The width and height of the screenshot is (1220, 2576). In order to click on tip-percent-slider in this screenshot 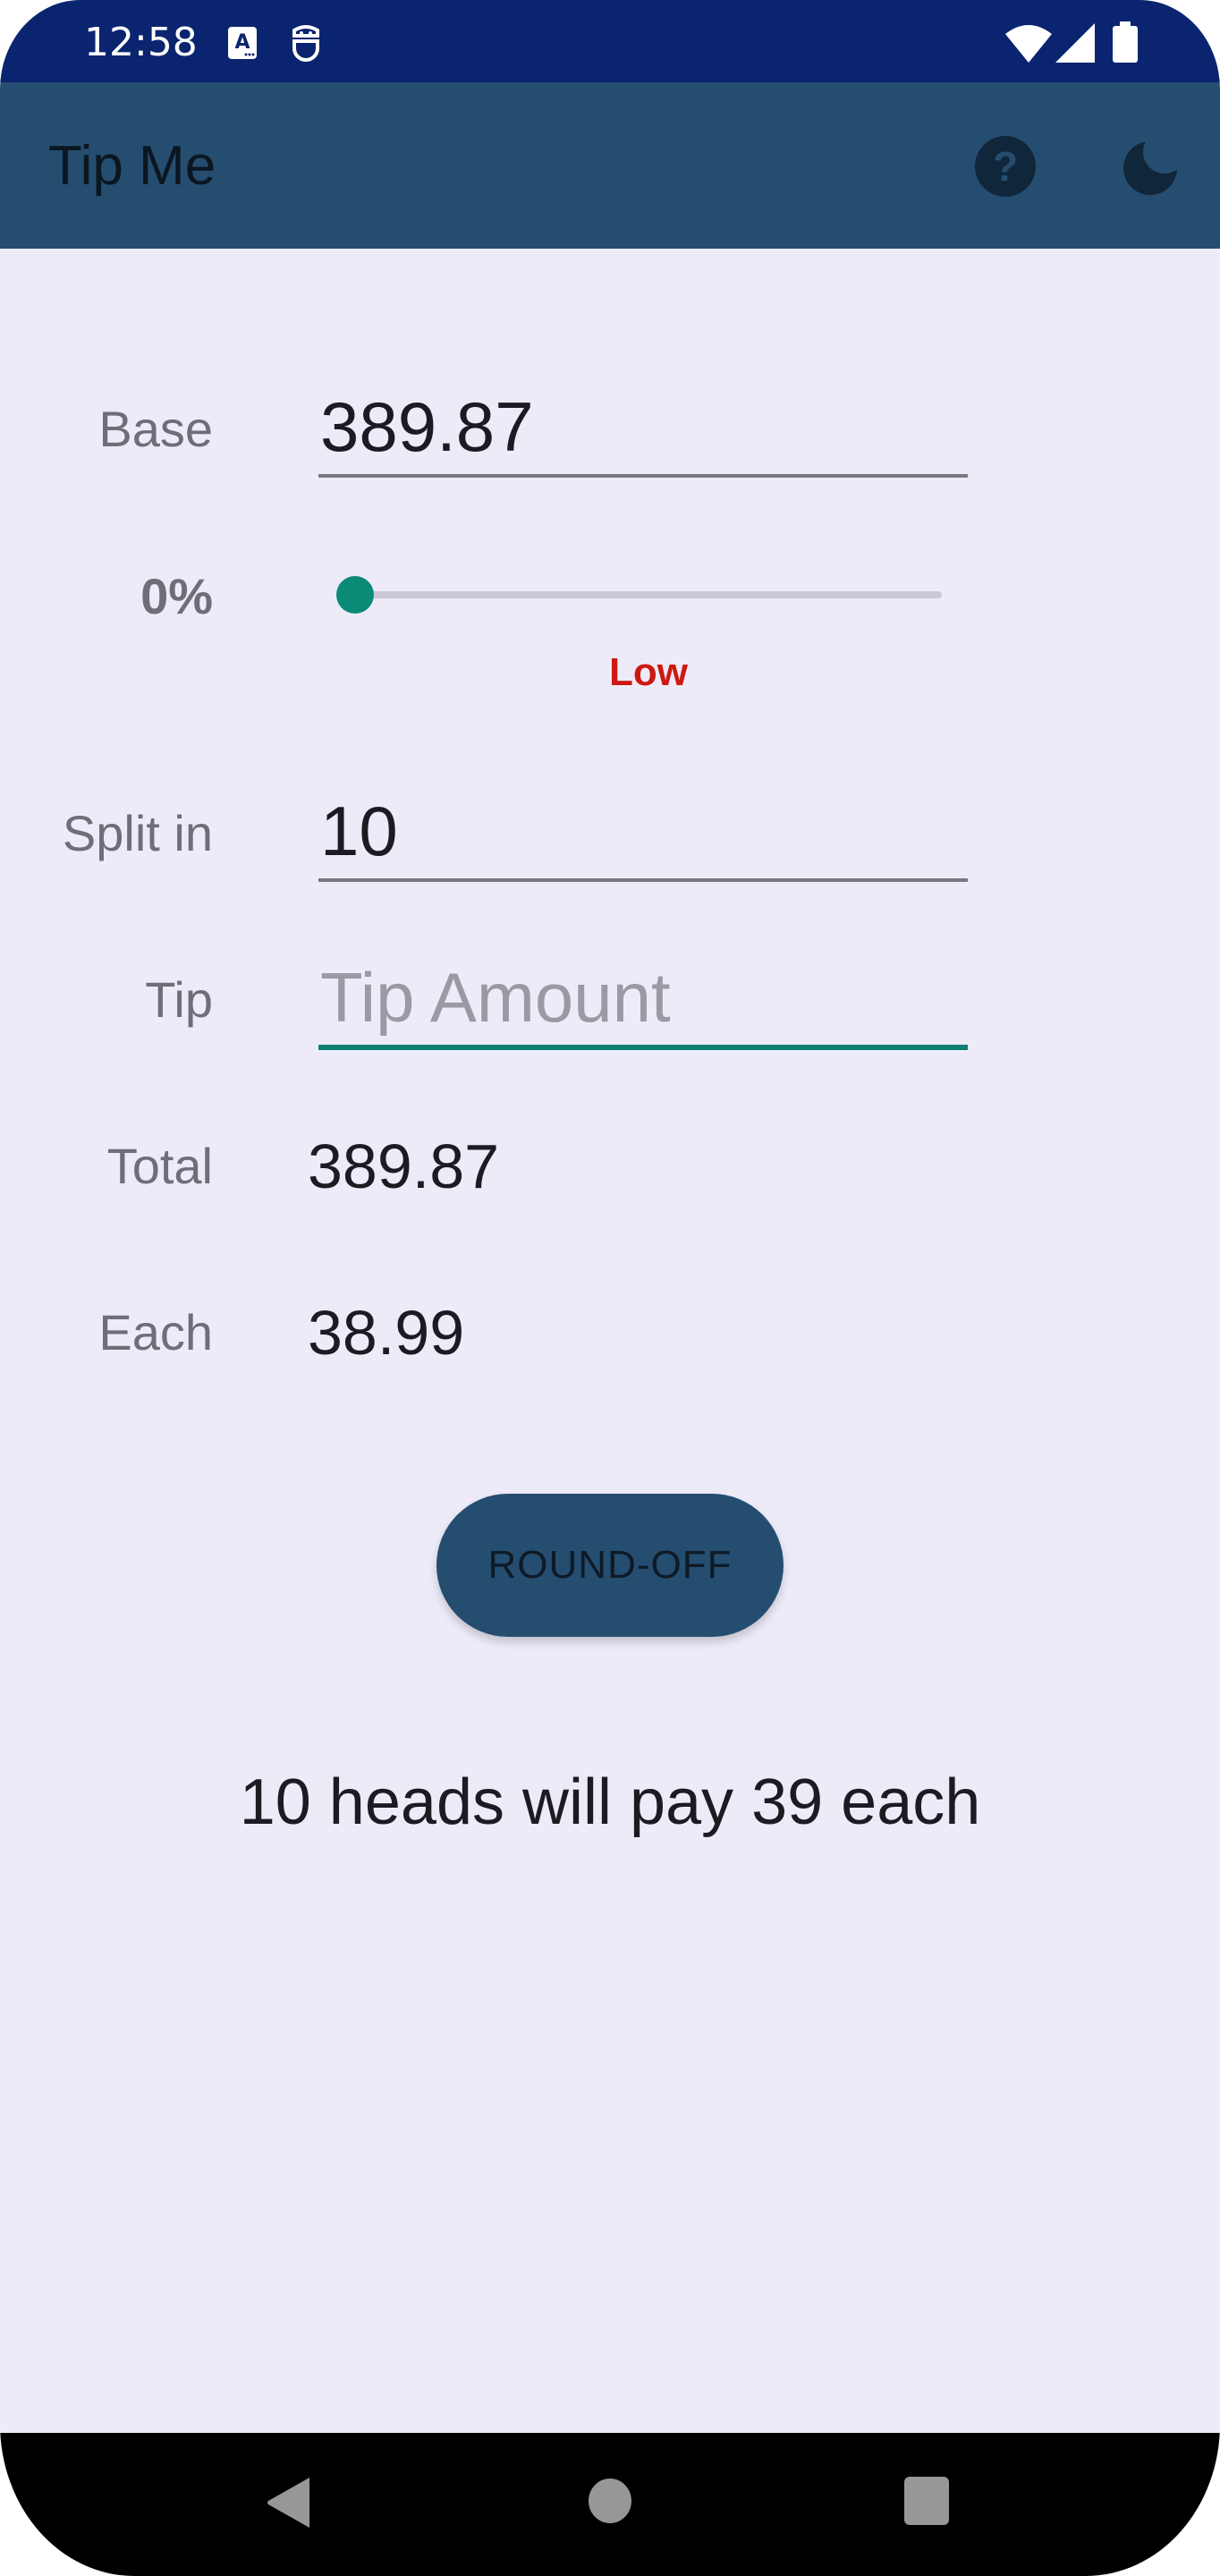, I will do `click(639, 594)`.